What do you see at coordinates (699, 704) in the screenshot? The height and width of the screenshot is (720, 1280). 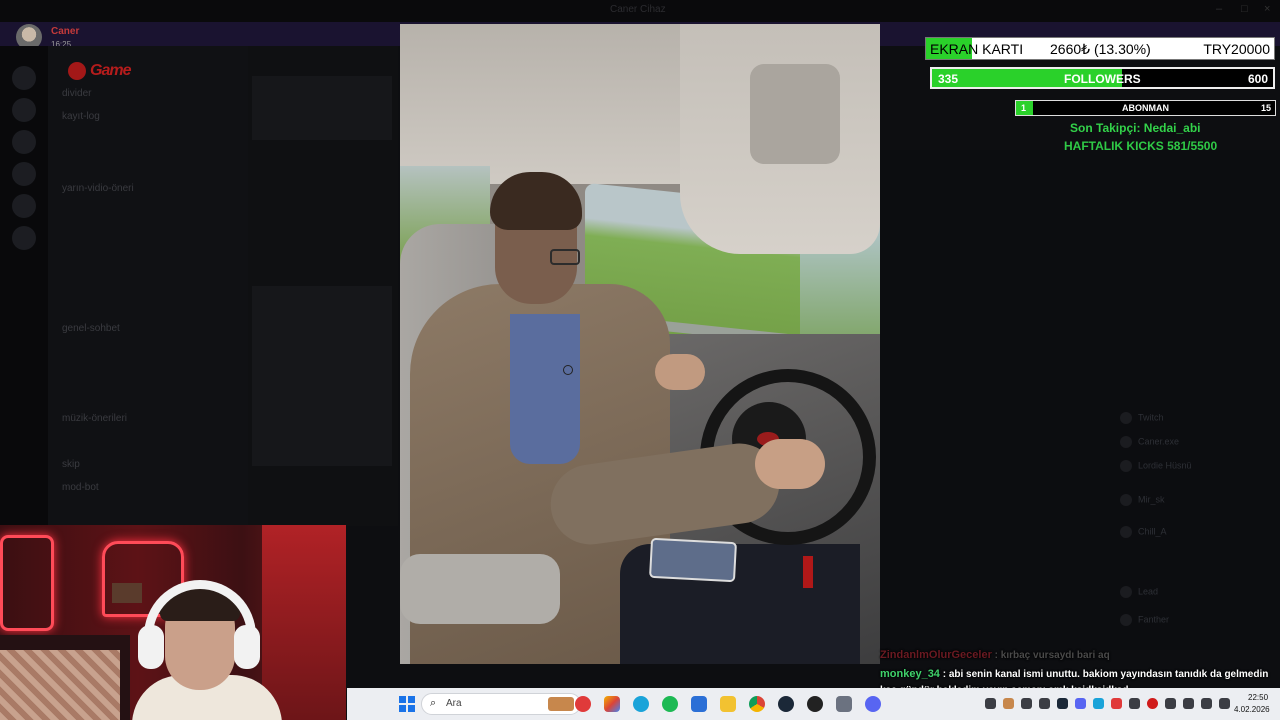 I see `store-icon` at bounding box center [699, 704].